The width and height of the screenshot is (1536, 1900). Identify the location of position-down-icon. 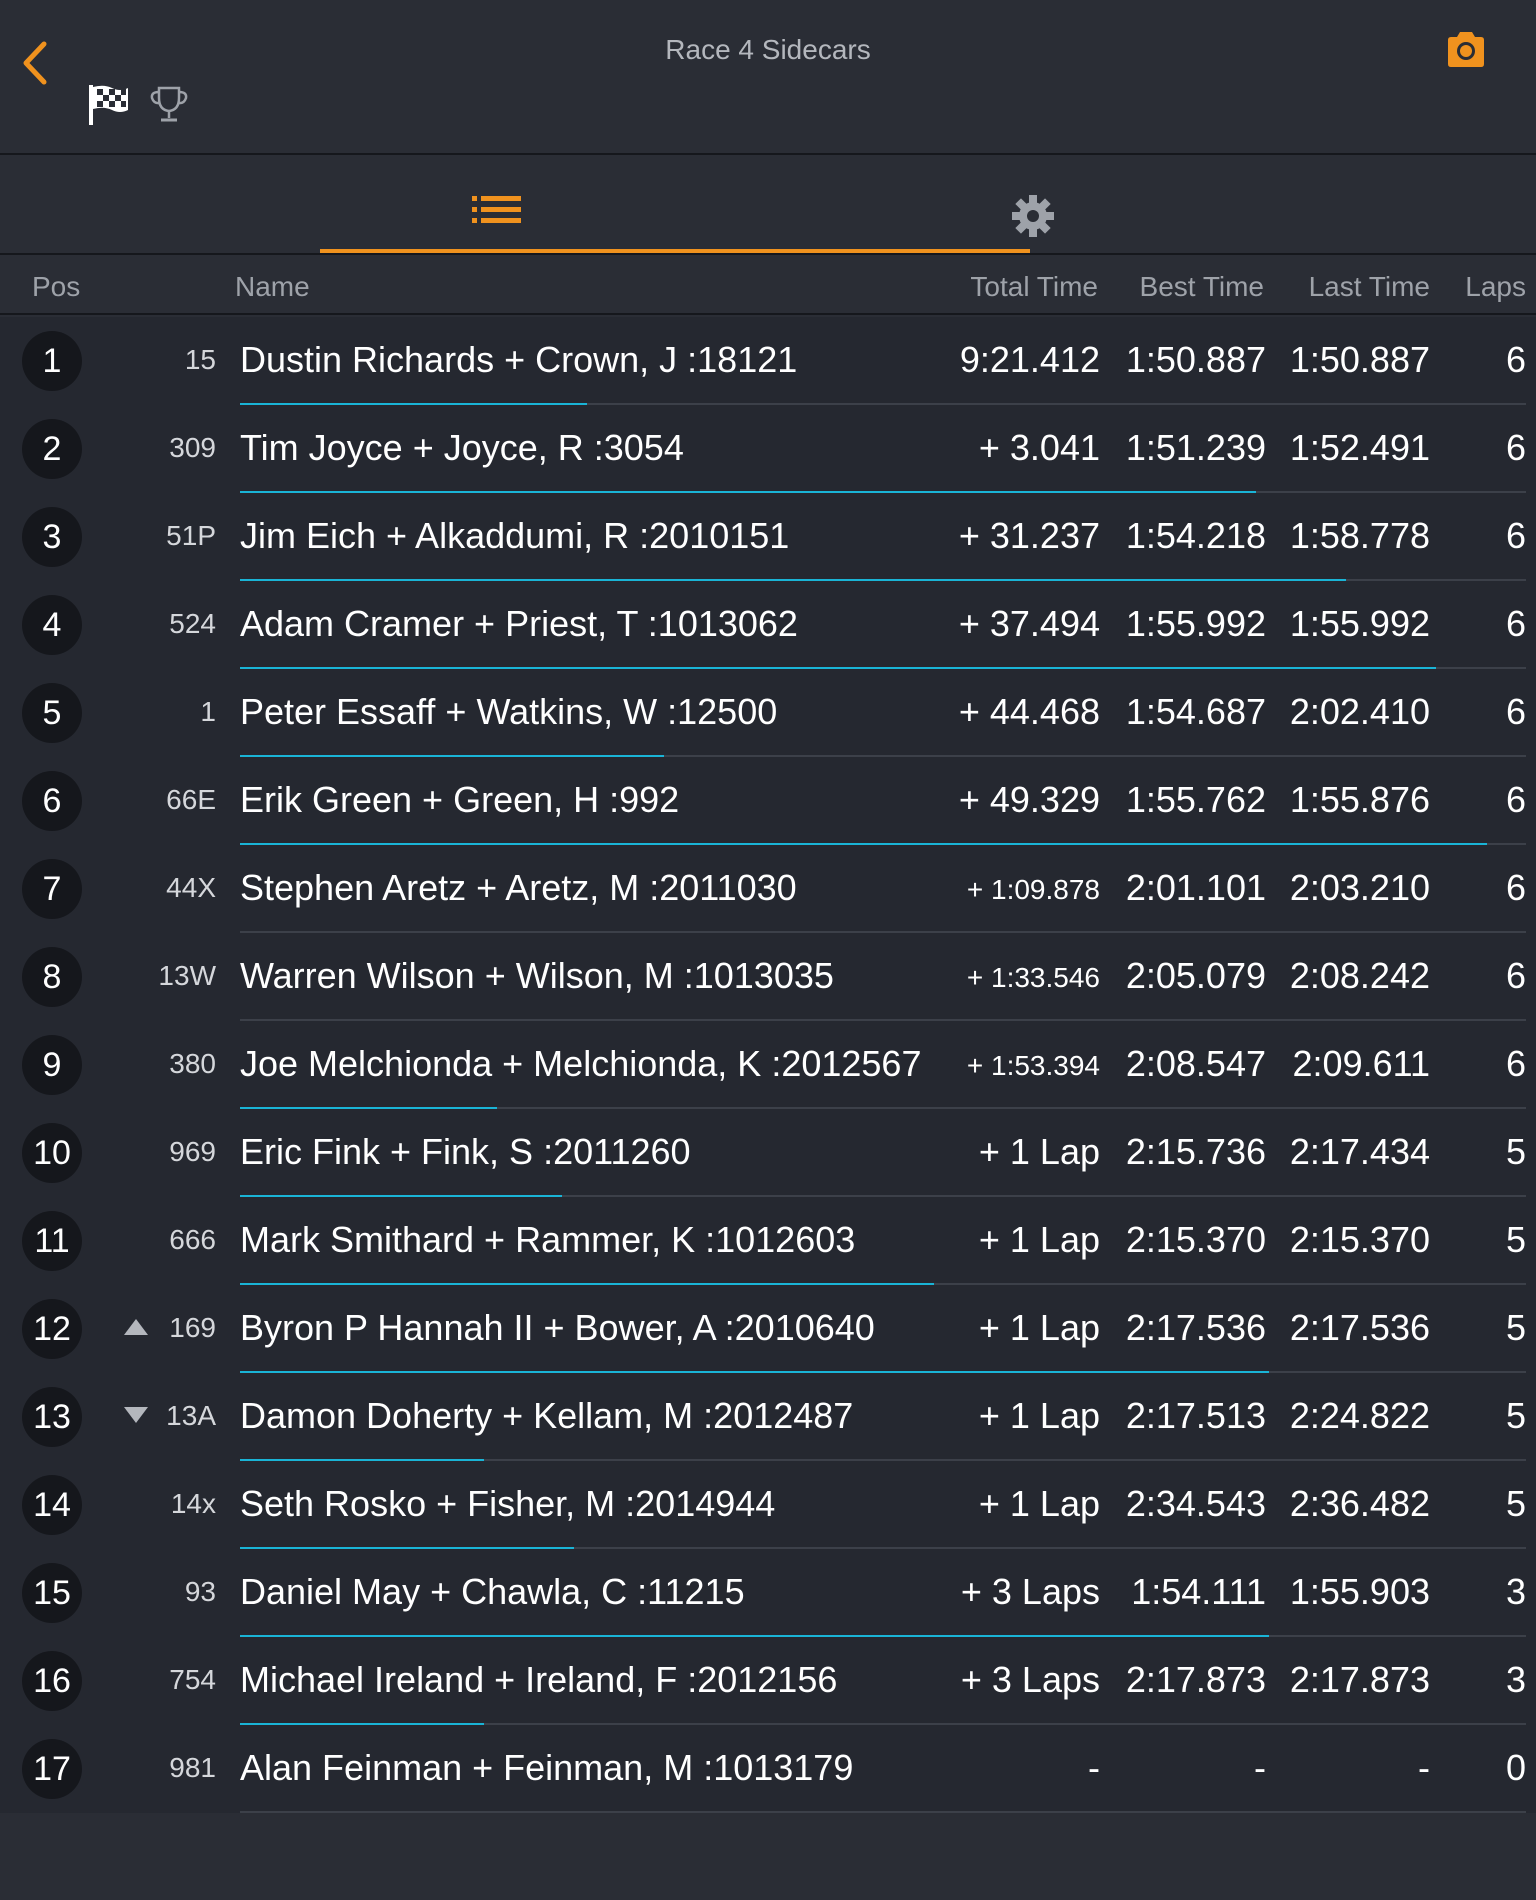
(136, 1415).